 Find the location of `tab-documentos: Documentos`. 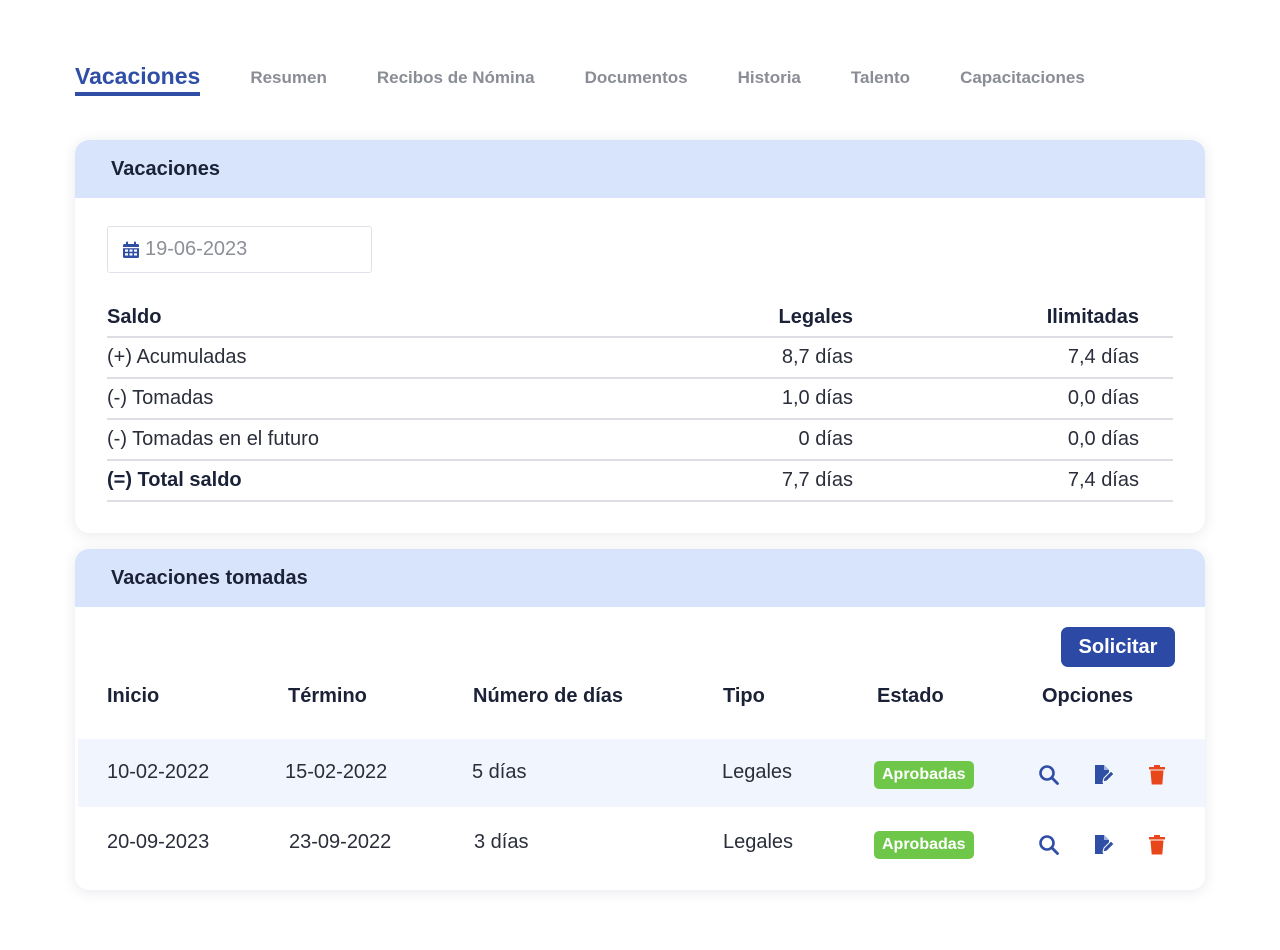

tab-documentos: Documentos is located at coordinates (636, 82).